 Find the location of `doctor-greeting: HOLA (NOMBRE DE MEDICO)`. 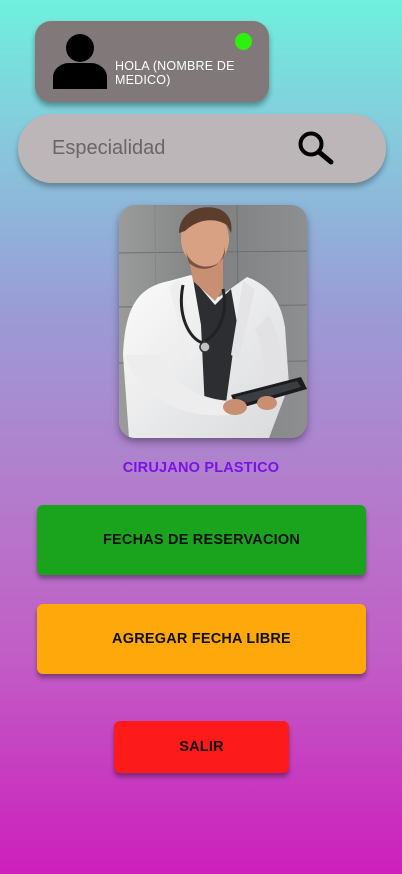

doctor-greeting: HOLA (NOMBRE DE MEDICO) is located at coordinates (175, 73).